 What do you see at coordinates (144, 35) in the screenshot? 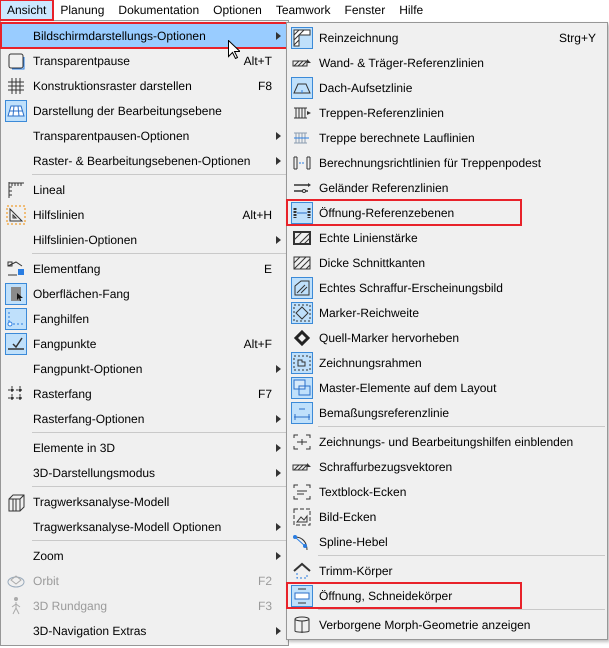
I see `menu-item: Bildschirmdarstellungs-Optionen` at bounding box center [144, 35].